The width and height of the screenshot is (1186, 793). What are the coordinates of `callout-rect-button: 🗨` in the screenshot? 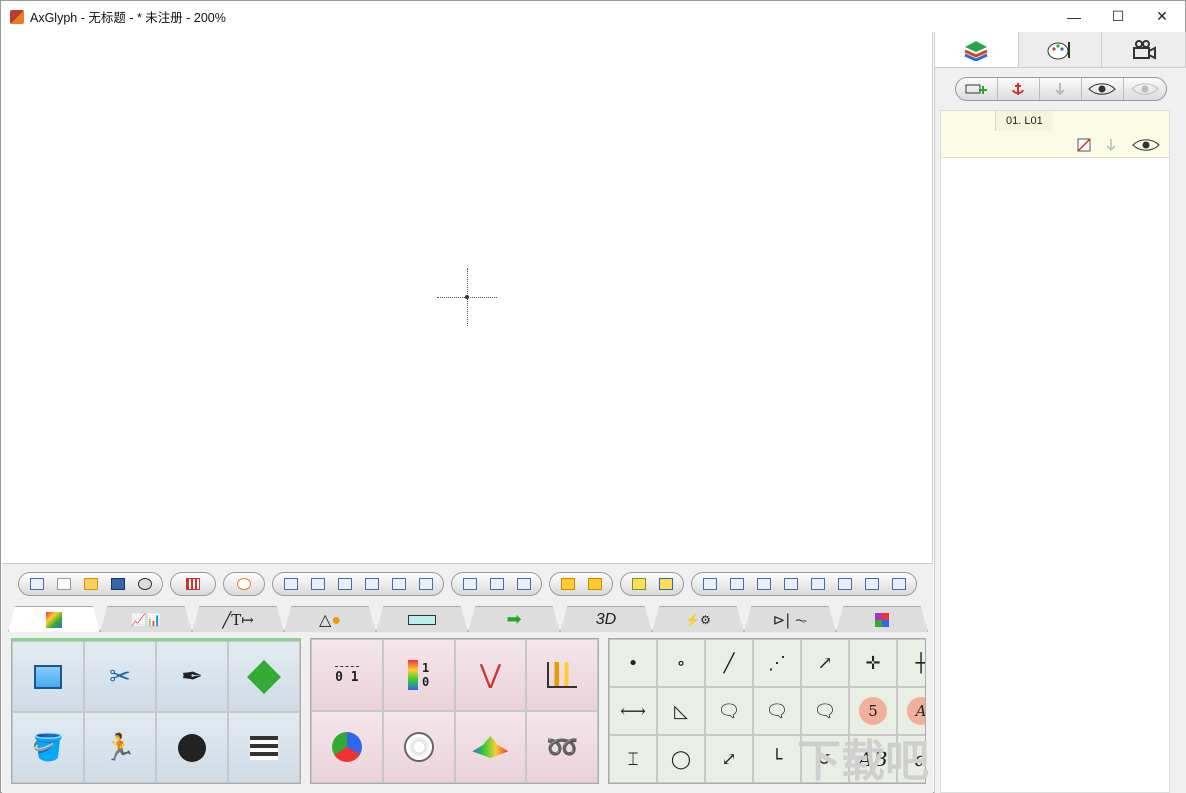 It's located at (729, 711).